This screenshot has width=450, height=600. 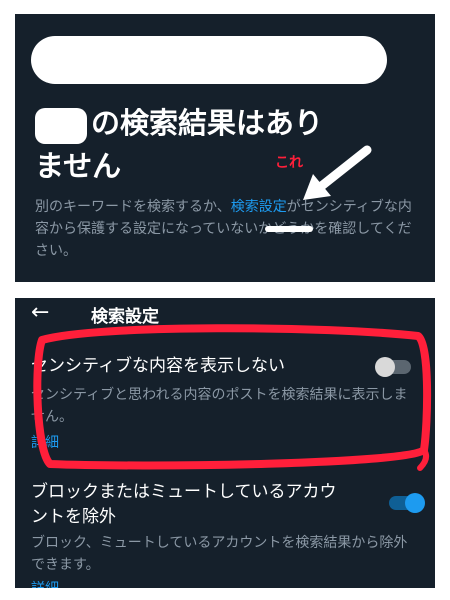 I want to click on setting-description: ブロック、ミュートしているアカウントを検索結果から除外できます。, so click(x=219, y=554).